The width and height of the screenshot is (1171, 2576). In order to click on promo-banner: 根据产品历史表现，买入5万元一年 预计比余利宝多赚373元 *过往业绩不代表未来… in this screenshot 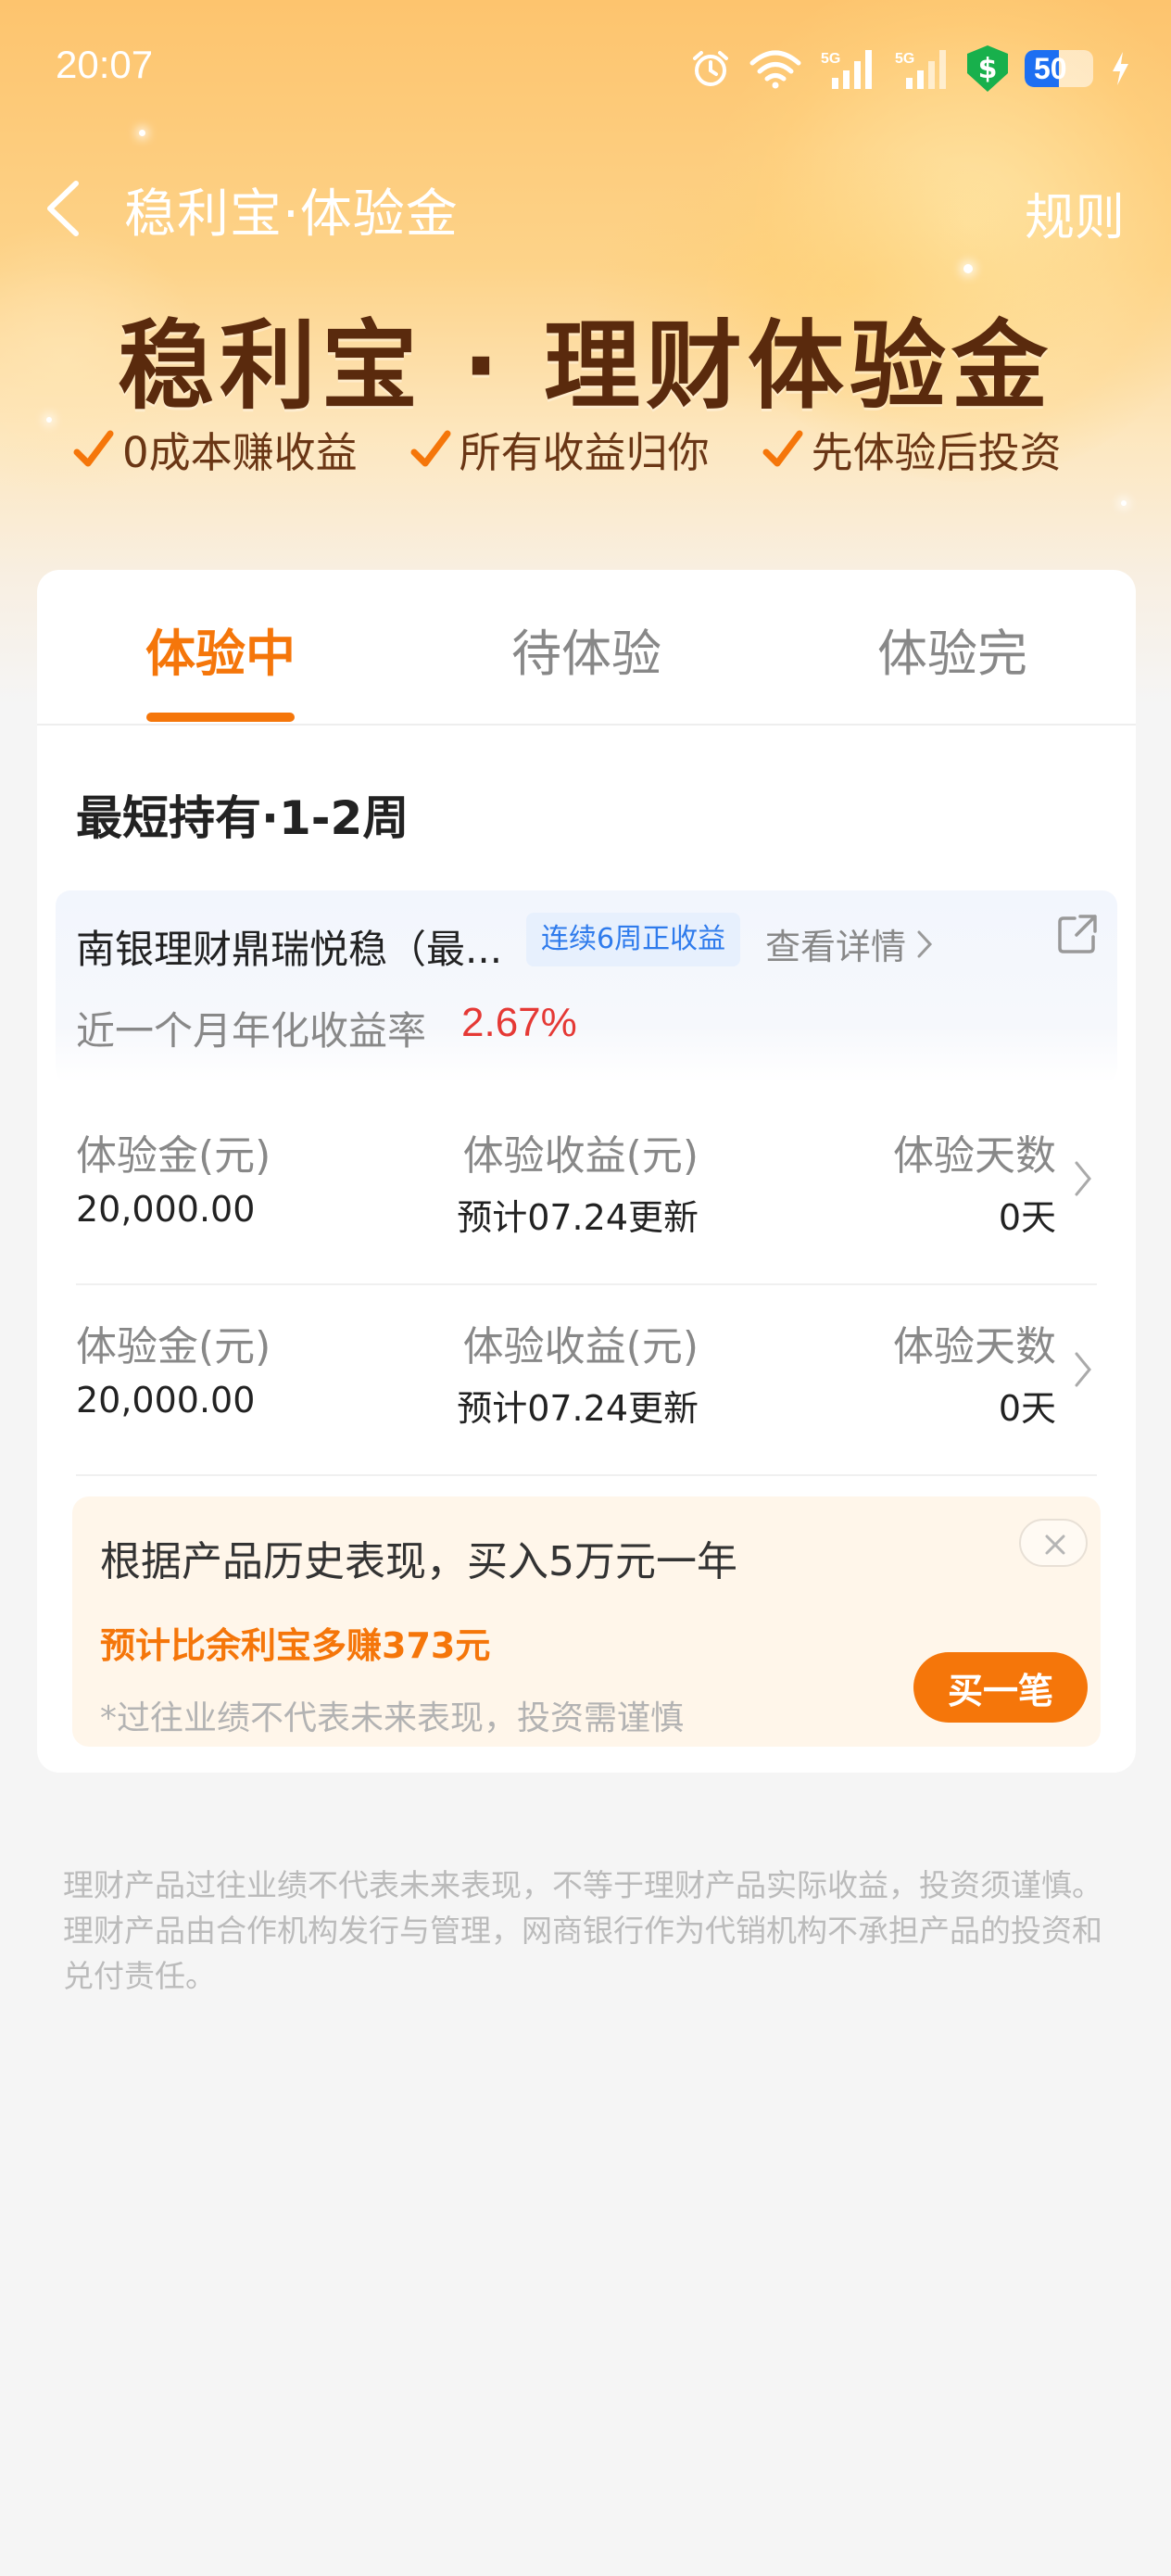, I will do `click(587, 1622)`.